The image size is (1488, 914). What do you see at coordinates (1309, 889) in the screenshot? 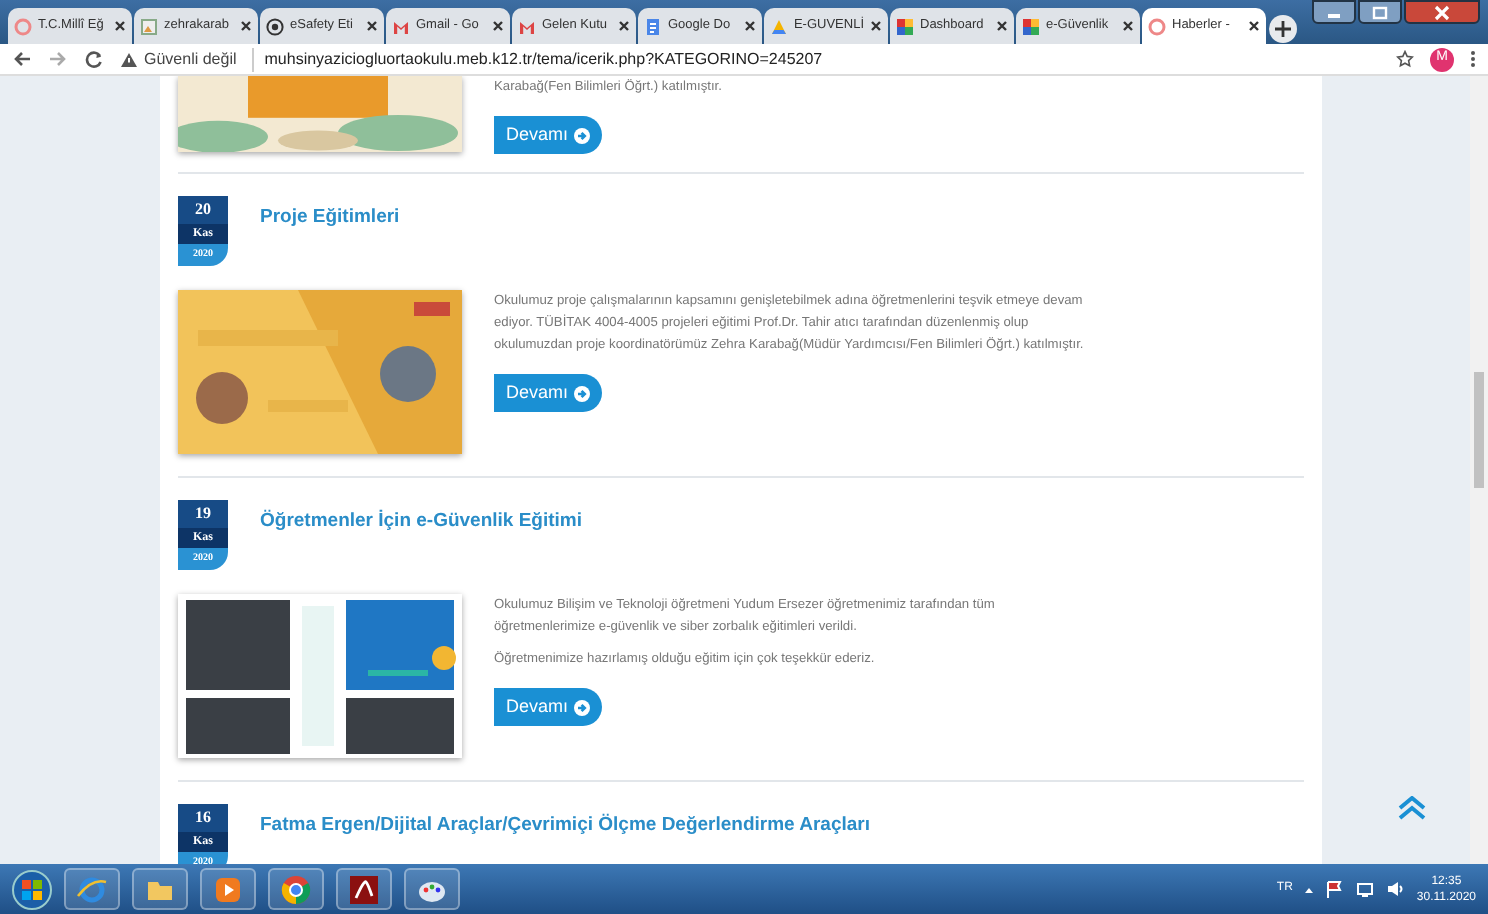
I see `caret-icon` at bounding box center [1309, 889].